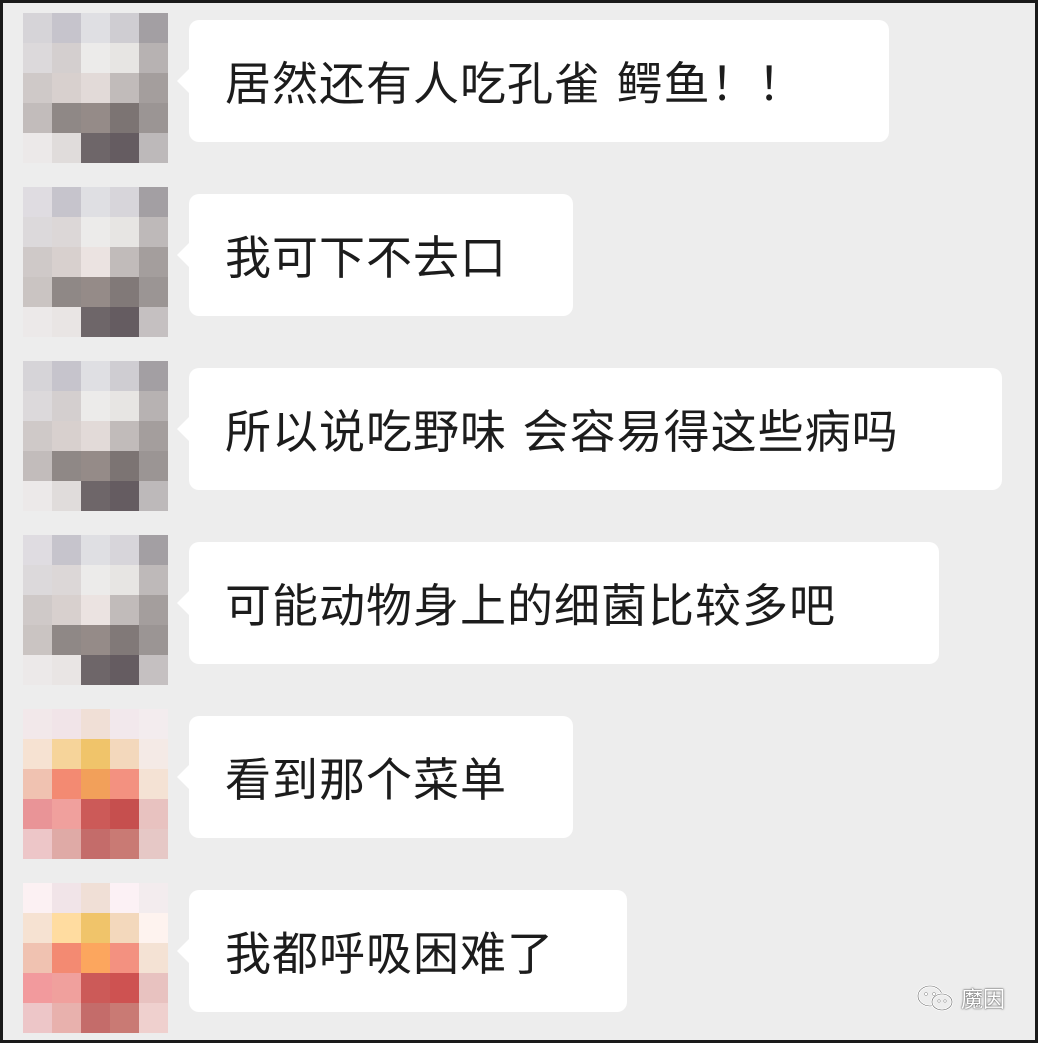 The height and width of the screenshot is (1043, 1038). I want to click on message-bubble: 可能动物身上的细菌比较多吧, so click(558, 603).